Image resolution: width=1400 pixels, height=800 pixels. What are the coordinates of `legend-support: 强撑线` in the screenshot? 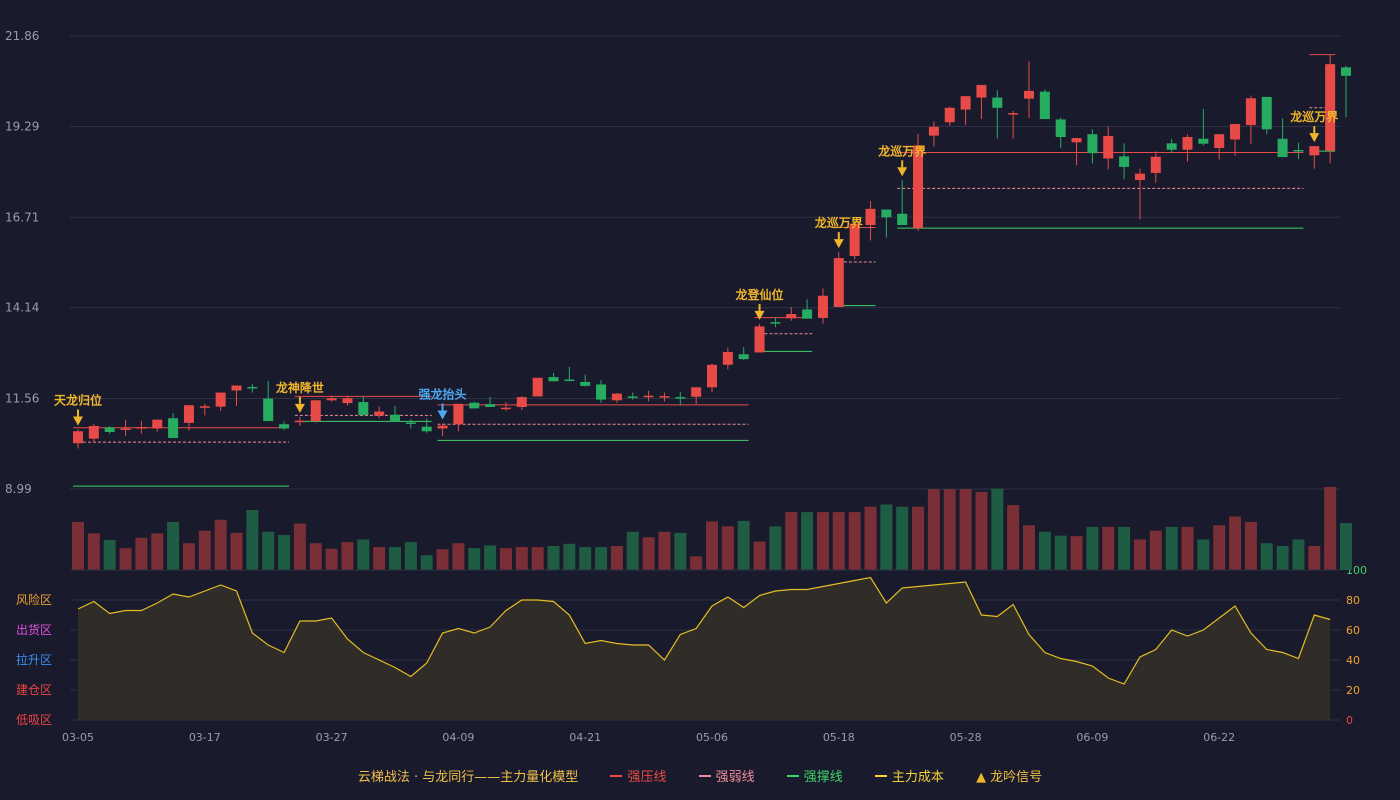 It's located at (814, 775).